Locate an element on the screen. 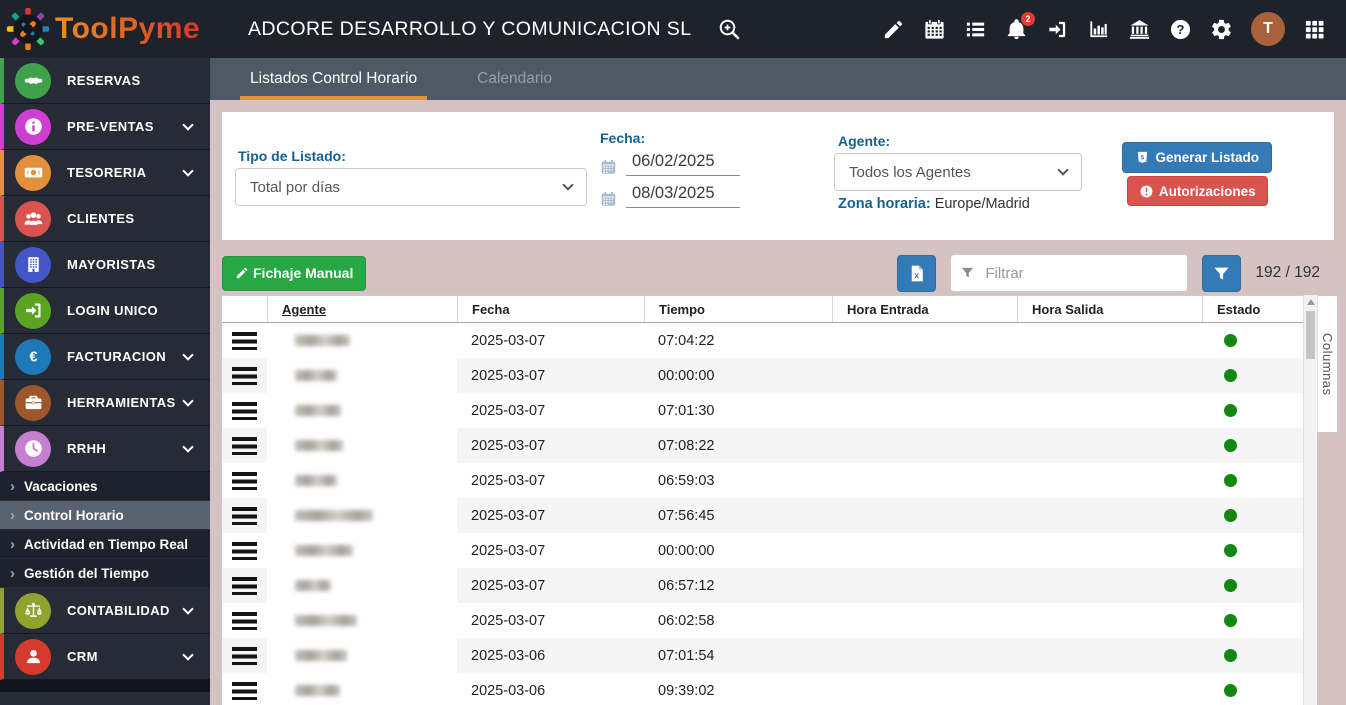 The width and height of the screenshot is (1346, 705). list-icon is located at coordinates (975, 29).